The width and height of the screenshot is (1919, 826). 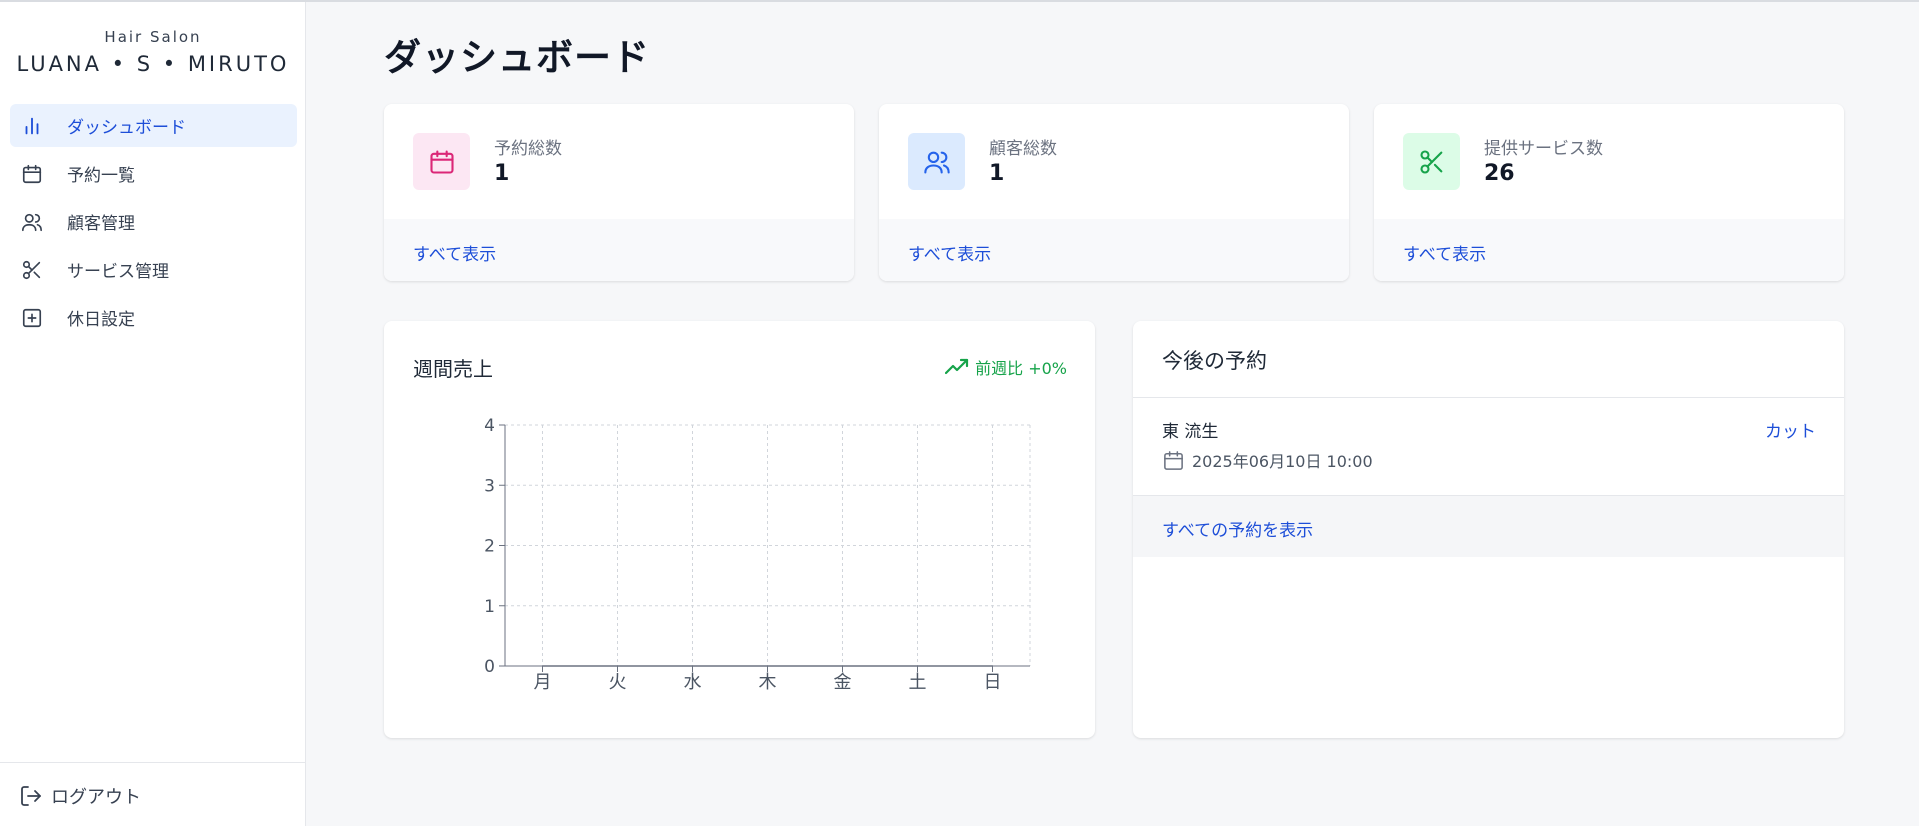 What do you see at coordinates (153, 64) in the screenshot?
I see `brand-name: LUANA • S • MIRUTO` at bounding box center [153, 64].